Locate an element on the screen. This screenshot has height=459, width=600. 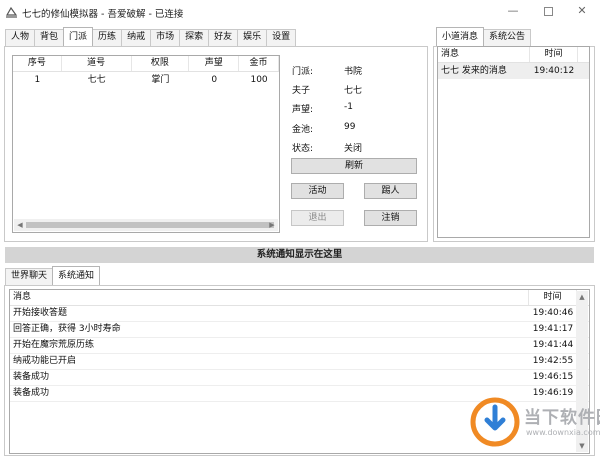
horizontal-scrollbar: ◀ ▶ is located at coordinates (146, 225).